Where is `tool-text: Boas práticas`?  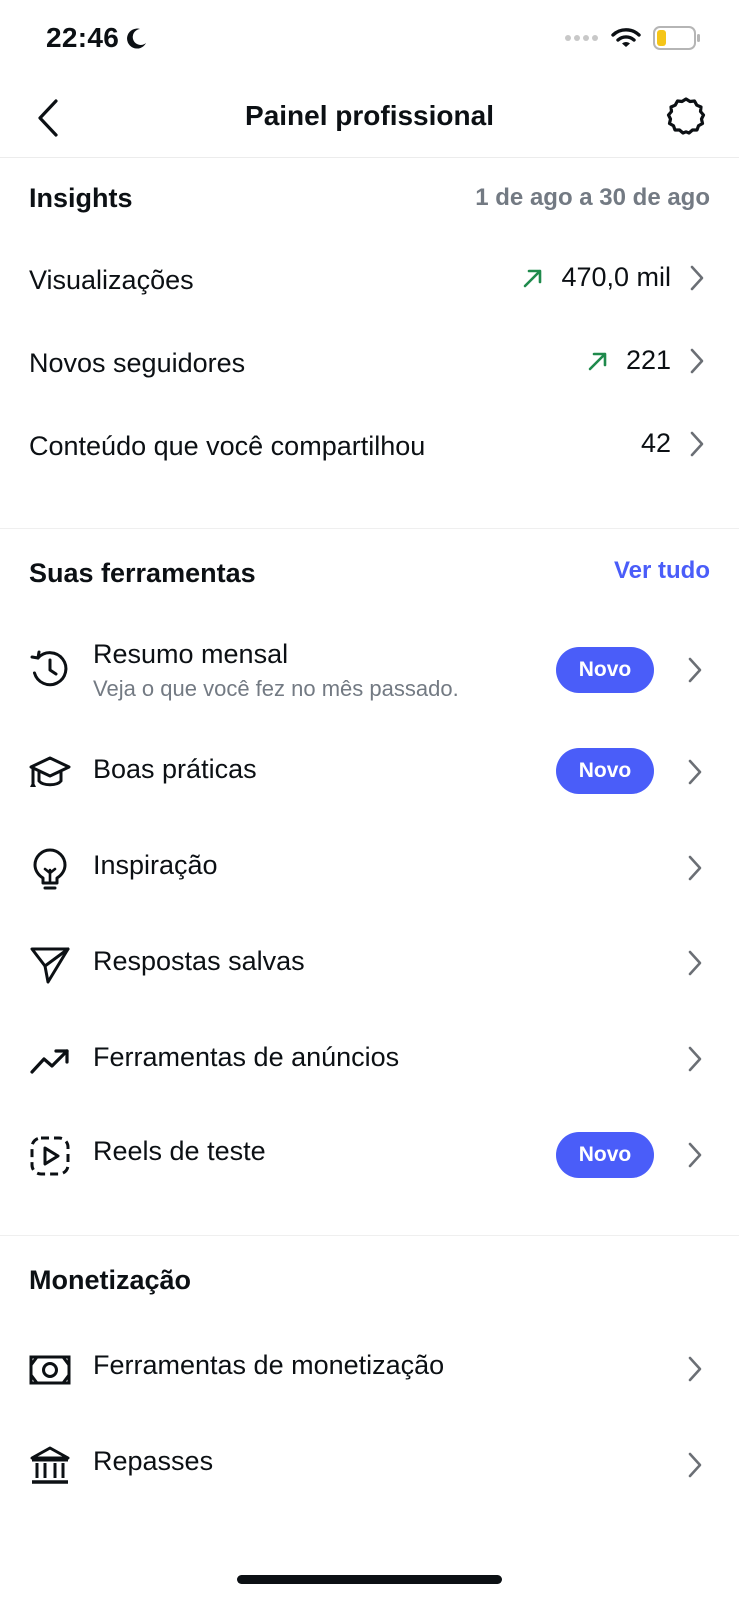
tool-text: Boas práticas is located at coordinates (175, 769).